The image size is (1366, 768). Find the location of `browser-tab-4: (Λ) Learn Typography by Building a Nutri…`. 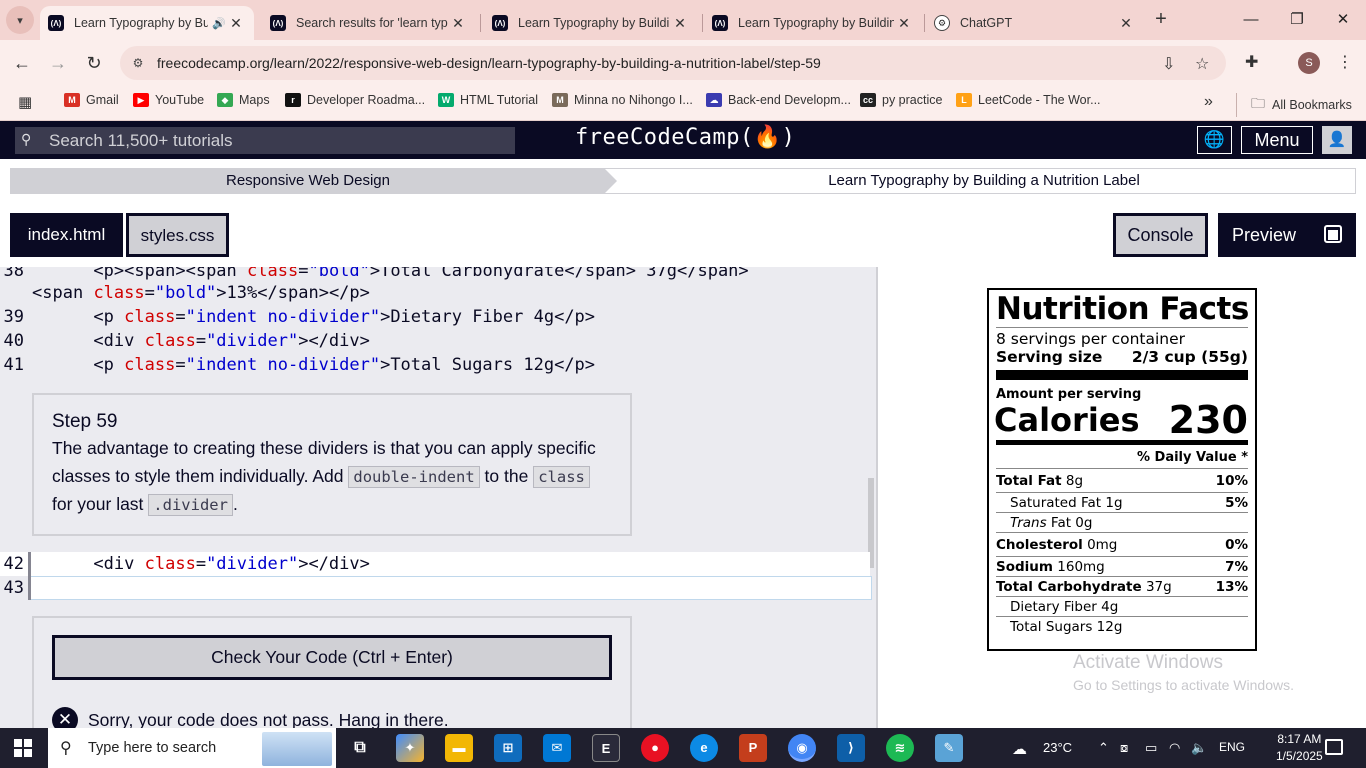

browser-tab-4: (Λ) Learn Typography by Building a Nutri… is located at coordinates (813, 23).